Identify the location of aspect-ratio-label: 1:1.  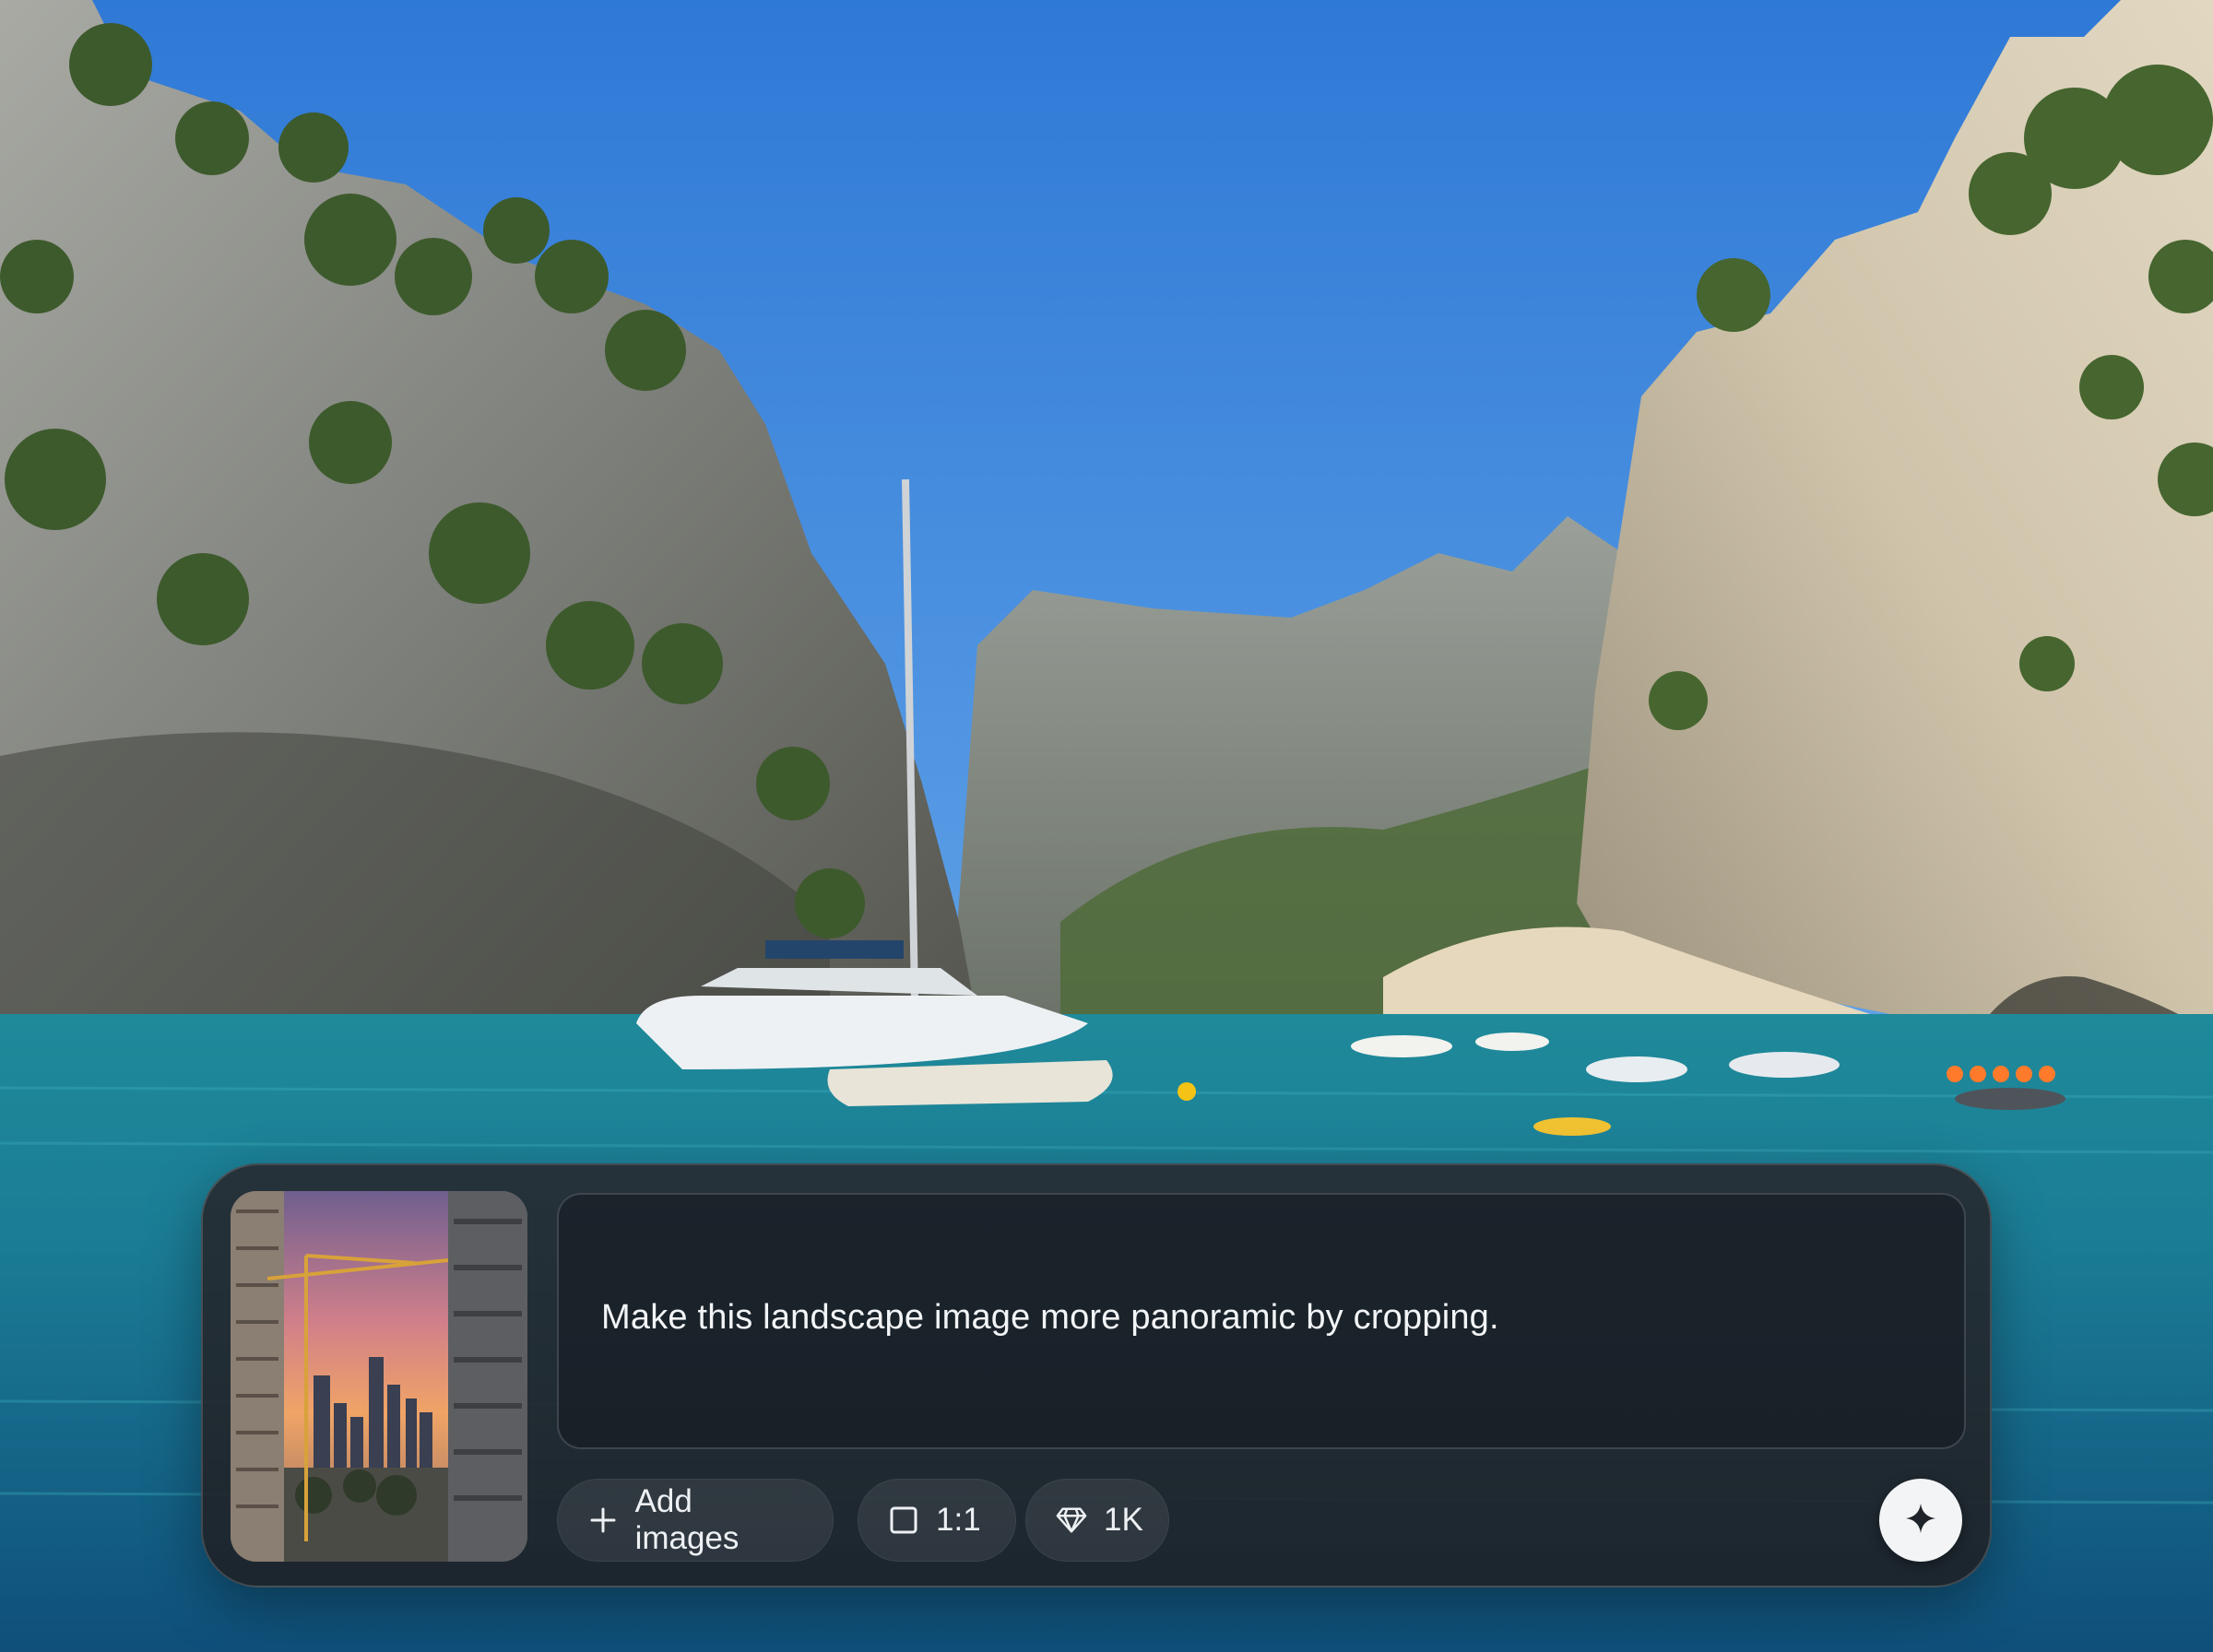
(958, 1520).